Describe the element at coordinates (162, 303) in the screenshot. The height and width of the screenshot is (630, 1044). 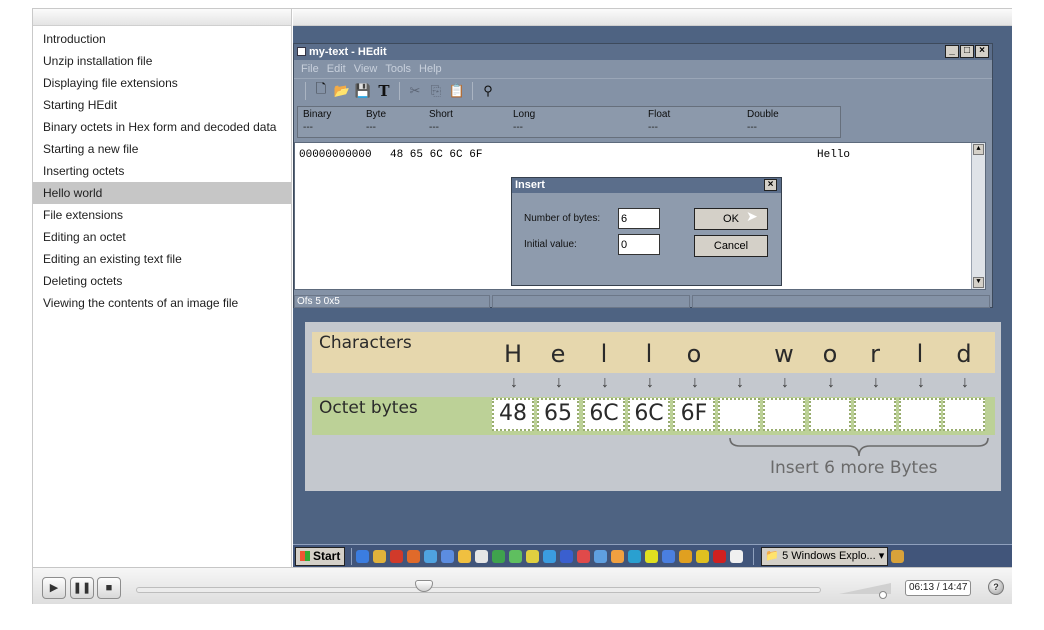
I see `chapter-item: Viewing the contents of an image file` at that location.